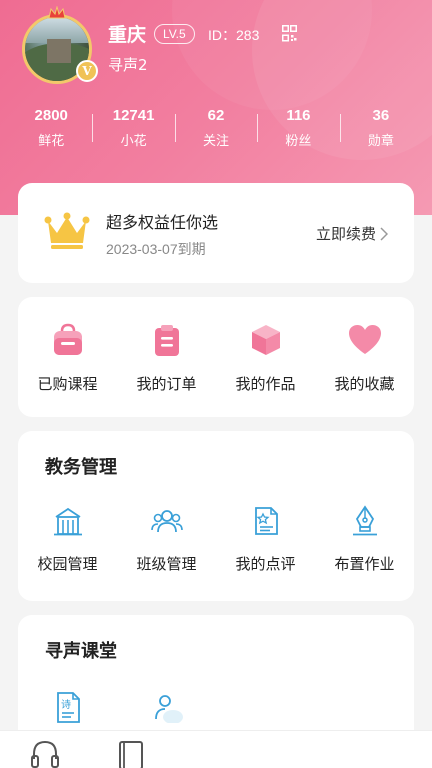 This screenshot has height=768, width=432. Describe the element at coordinates (364, 384) in the screenshot. I see `quick-label: 我的收藏` at that location.